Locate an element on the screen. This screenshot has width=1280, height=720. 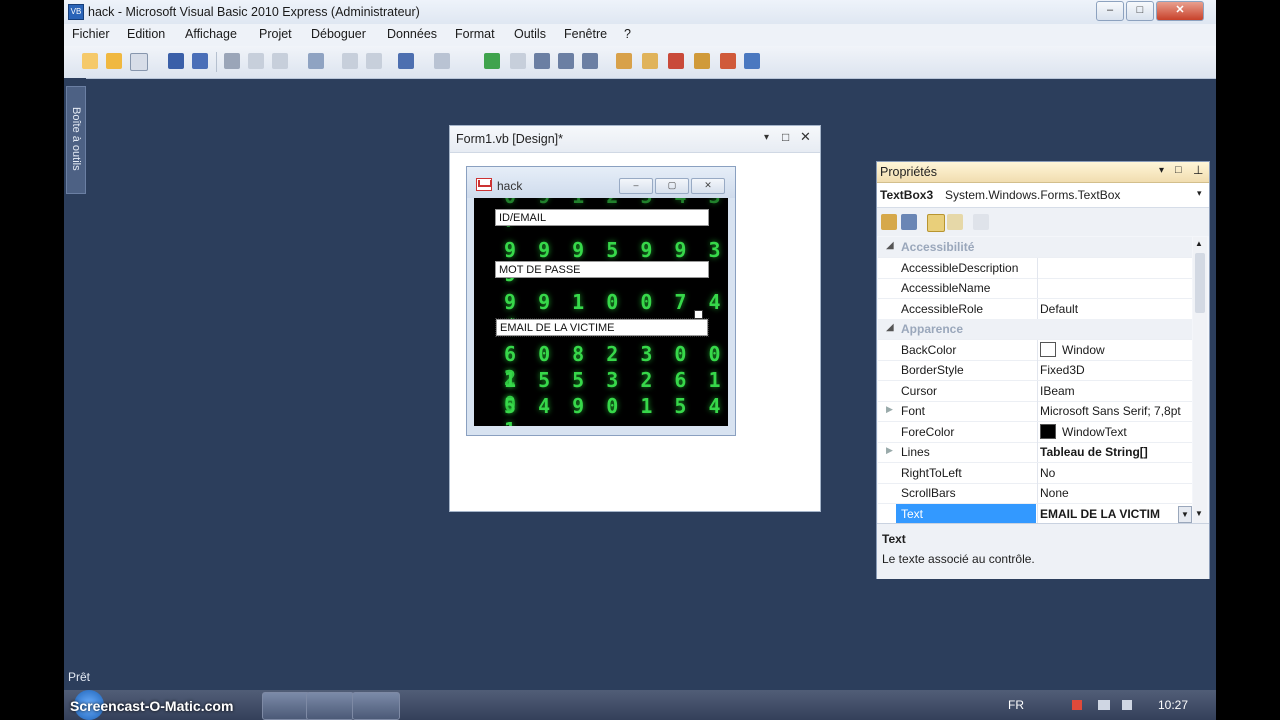
property-row: AccessibleDescription is located at coordinates (1035, 268).